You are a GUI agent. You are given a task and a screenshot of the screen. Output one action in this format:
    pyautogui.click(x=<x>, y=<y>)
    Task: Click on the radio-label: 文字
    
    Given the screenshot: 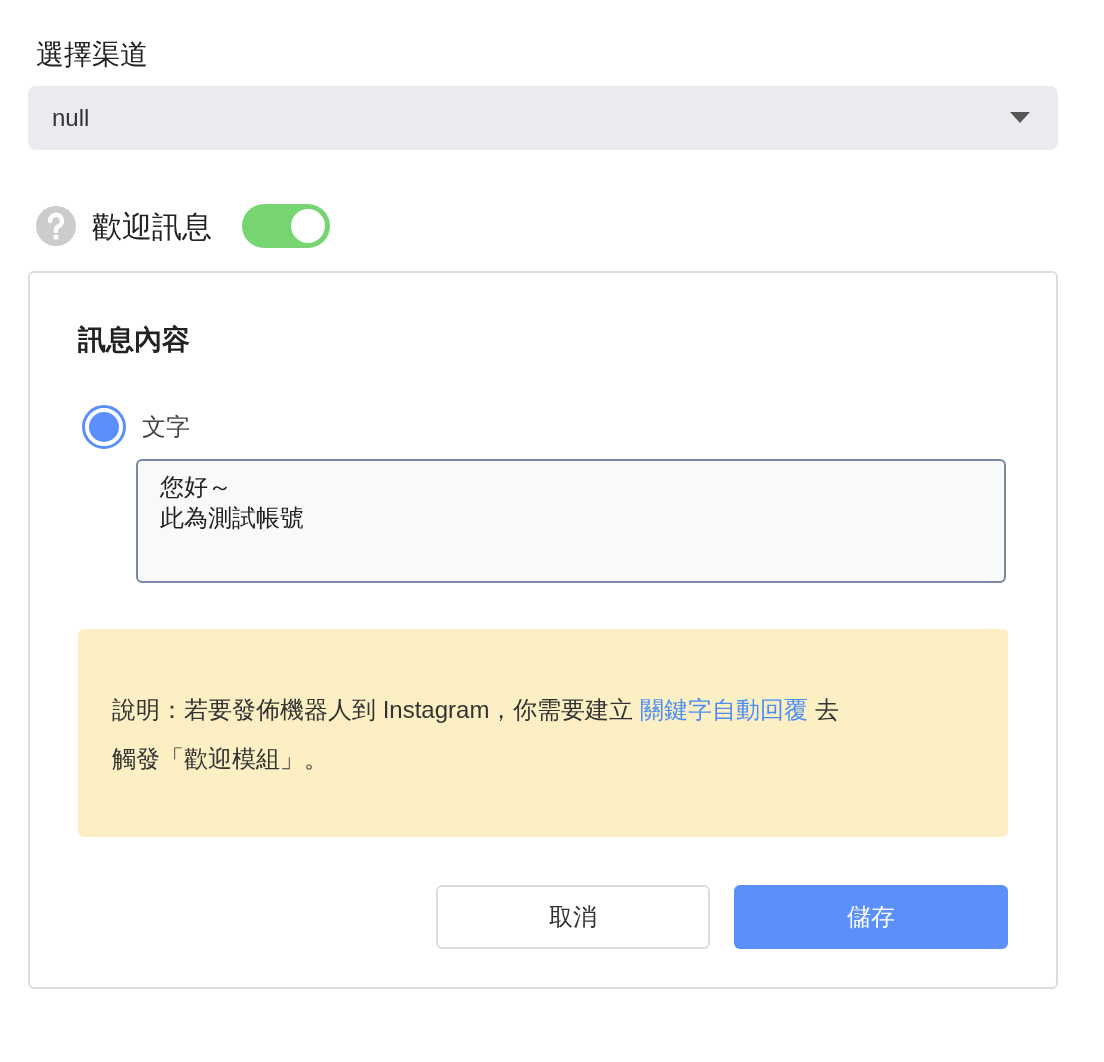 What is the action you would take?
    pyautogui.click(x=166, y=426)
    